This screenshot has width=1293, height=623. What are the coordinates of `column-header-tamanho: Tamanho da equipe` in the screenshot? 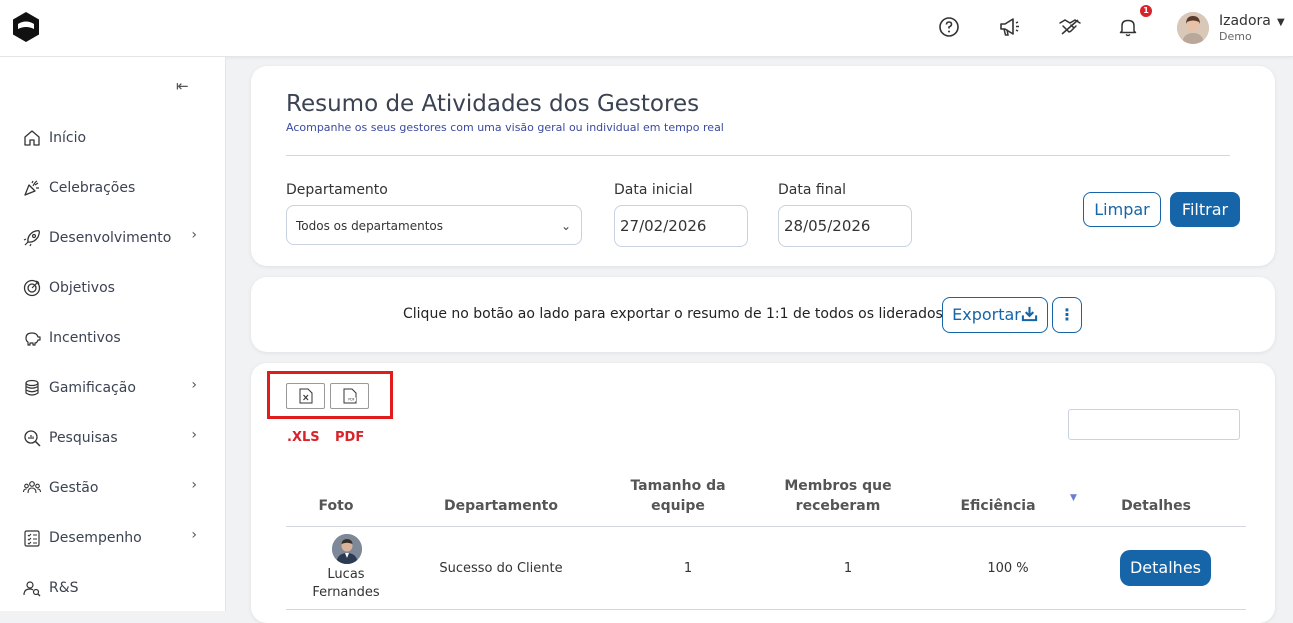 It's located at (678, 496).